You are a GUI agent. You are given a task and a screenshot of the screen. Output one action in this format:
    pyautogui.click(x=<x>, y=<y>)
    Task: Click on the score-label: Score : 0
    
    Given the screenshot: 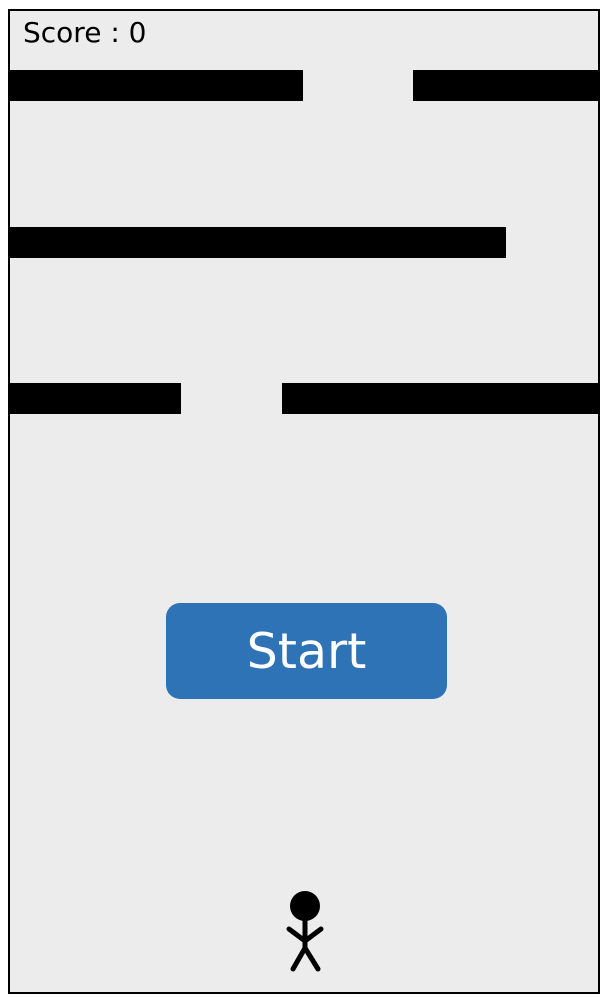 What is the action you would take?
    pyautogui.click(x=85, y=32)
    